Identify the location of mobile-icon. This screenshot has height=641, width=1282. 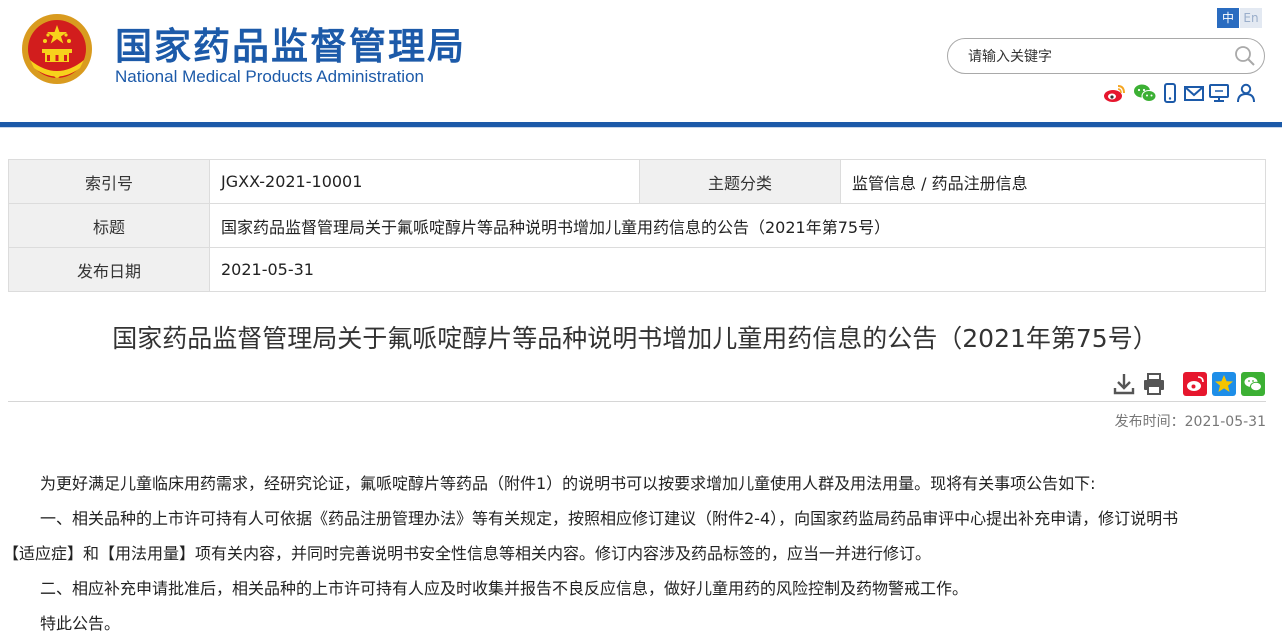
(1170, 93).